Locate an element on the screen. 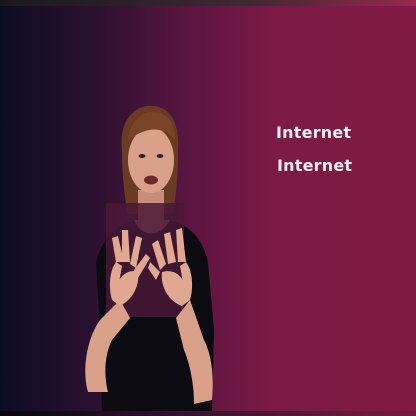  left-eye is located at coordinates (142, 156).